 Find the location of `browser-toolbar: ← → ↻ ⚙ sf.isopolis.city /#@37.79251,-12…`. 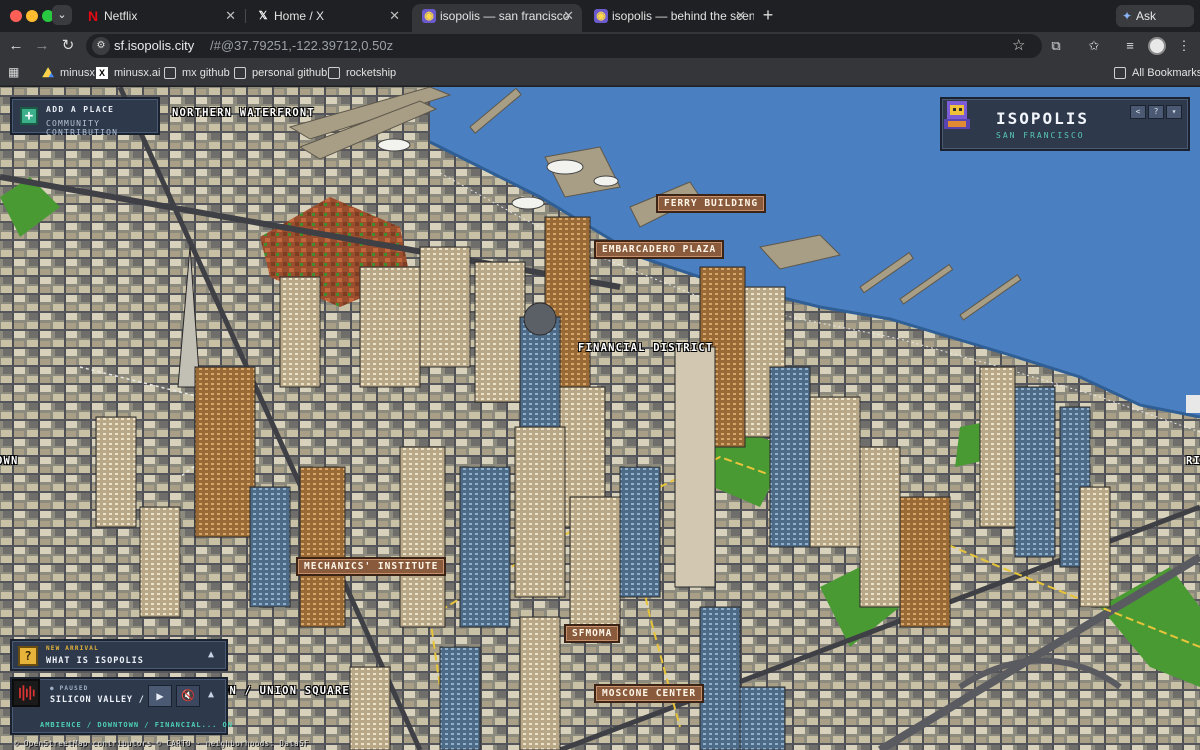

browser-toolbar: ← → ↻ ⚙ sf.isopolis.city /#@37.79251,-12… is located at coordinates (600, 46).